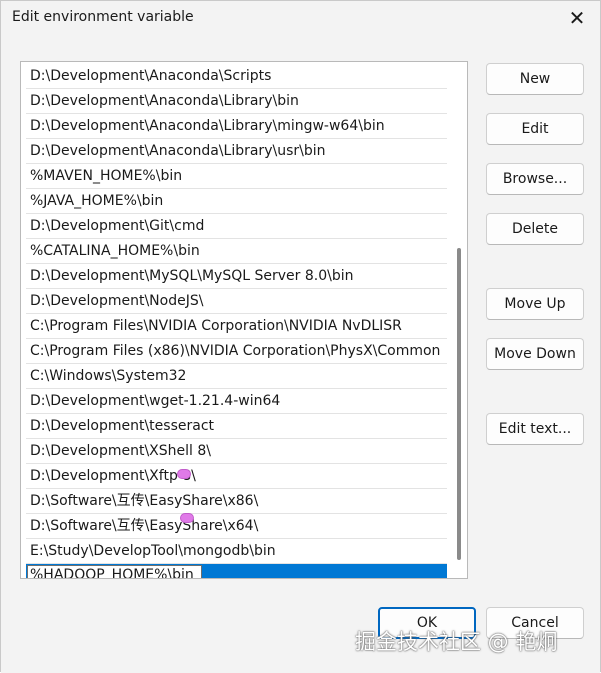  What do you see at coordinates (236, 501) in the screenshot?
I see `list-item: D:\Software\互传\EasyShare\x86\` at bounding box center [236, 501].